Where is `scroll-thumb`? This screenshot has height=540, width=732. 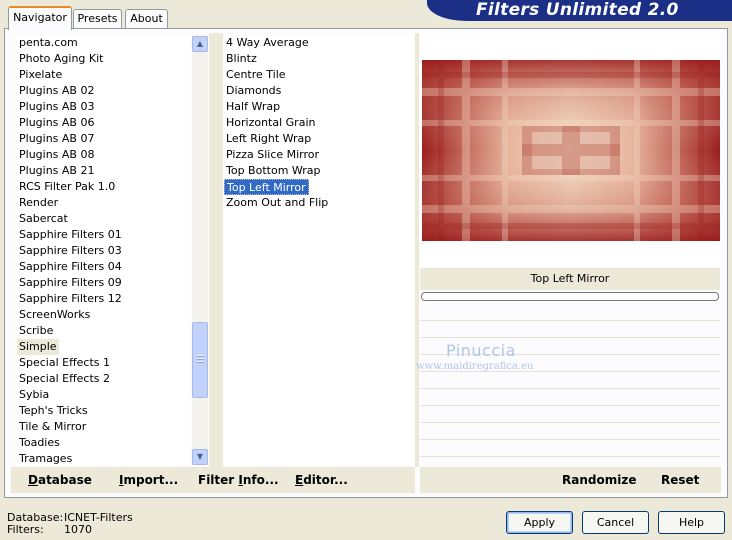
scroll-thumb is located at coordinates (200, 360).